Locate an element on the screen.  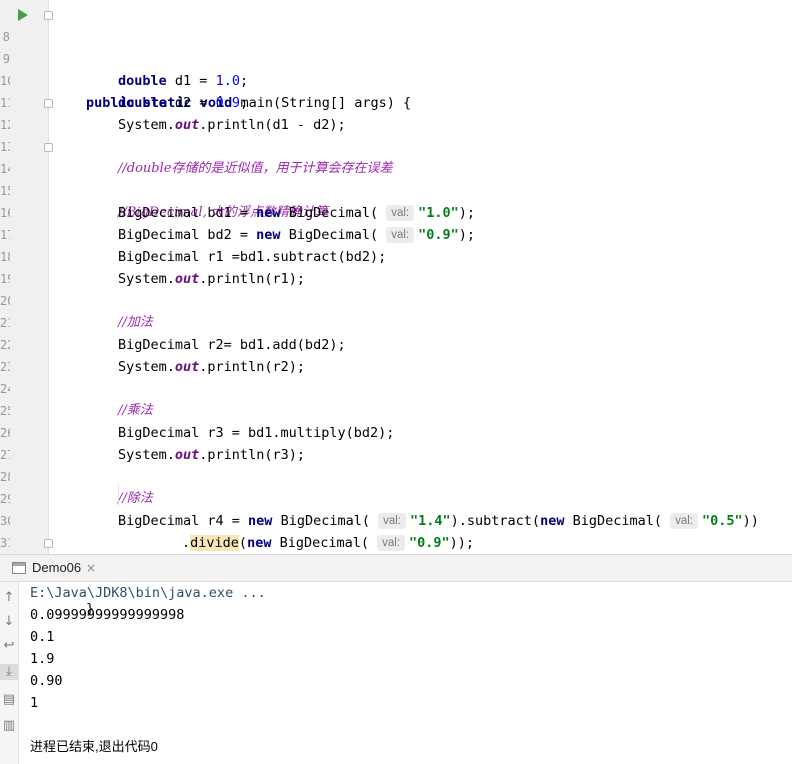
code-line-22: 22 System.out.println(r2); is located at coordinates (396, 343).